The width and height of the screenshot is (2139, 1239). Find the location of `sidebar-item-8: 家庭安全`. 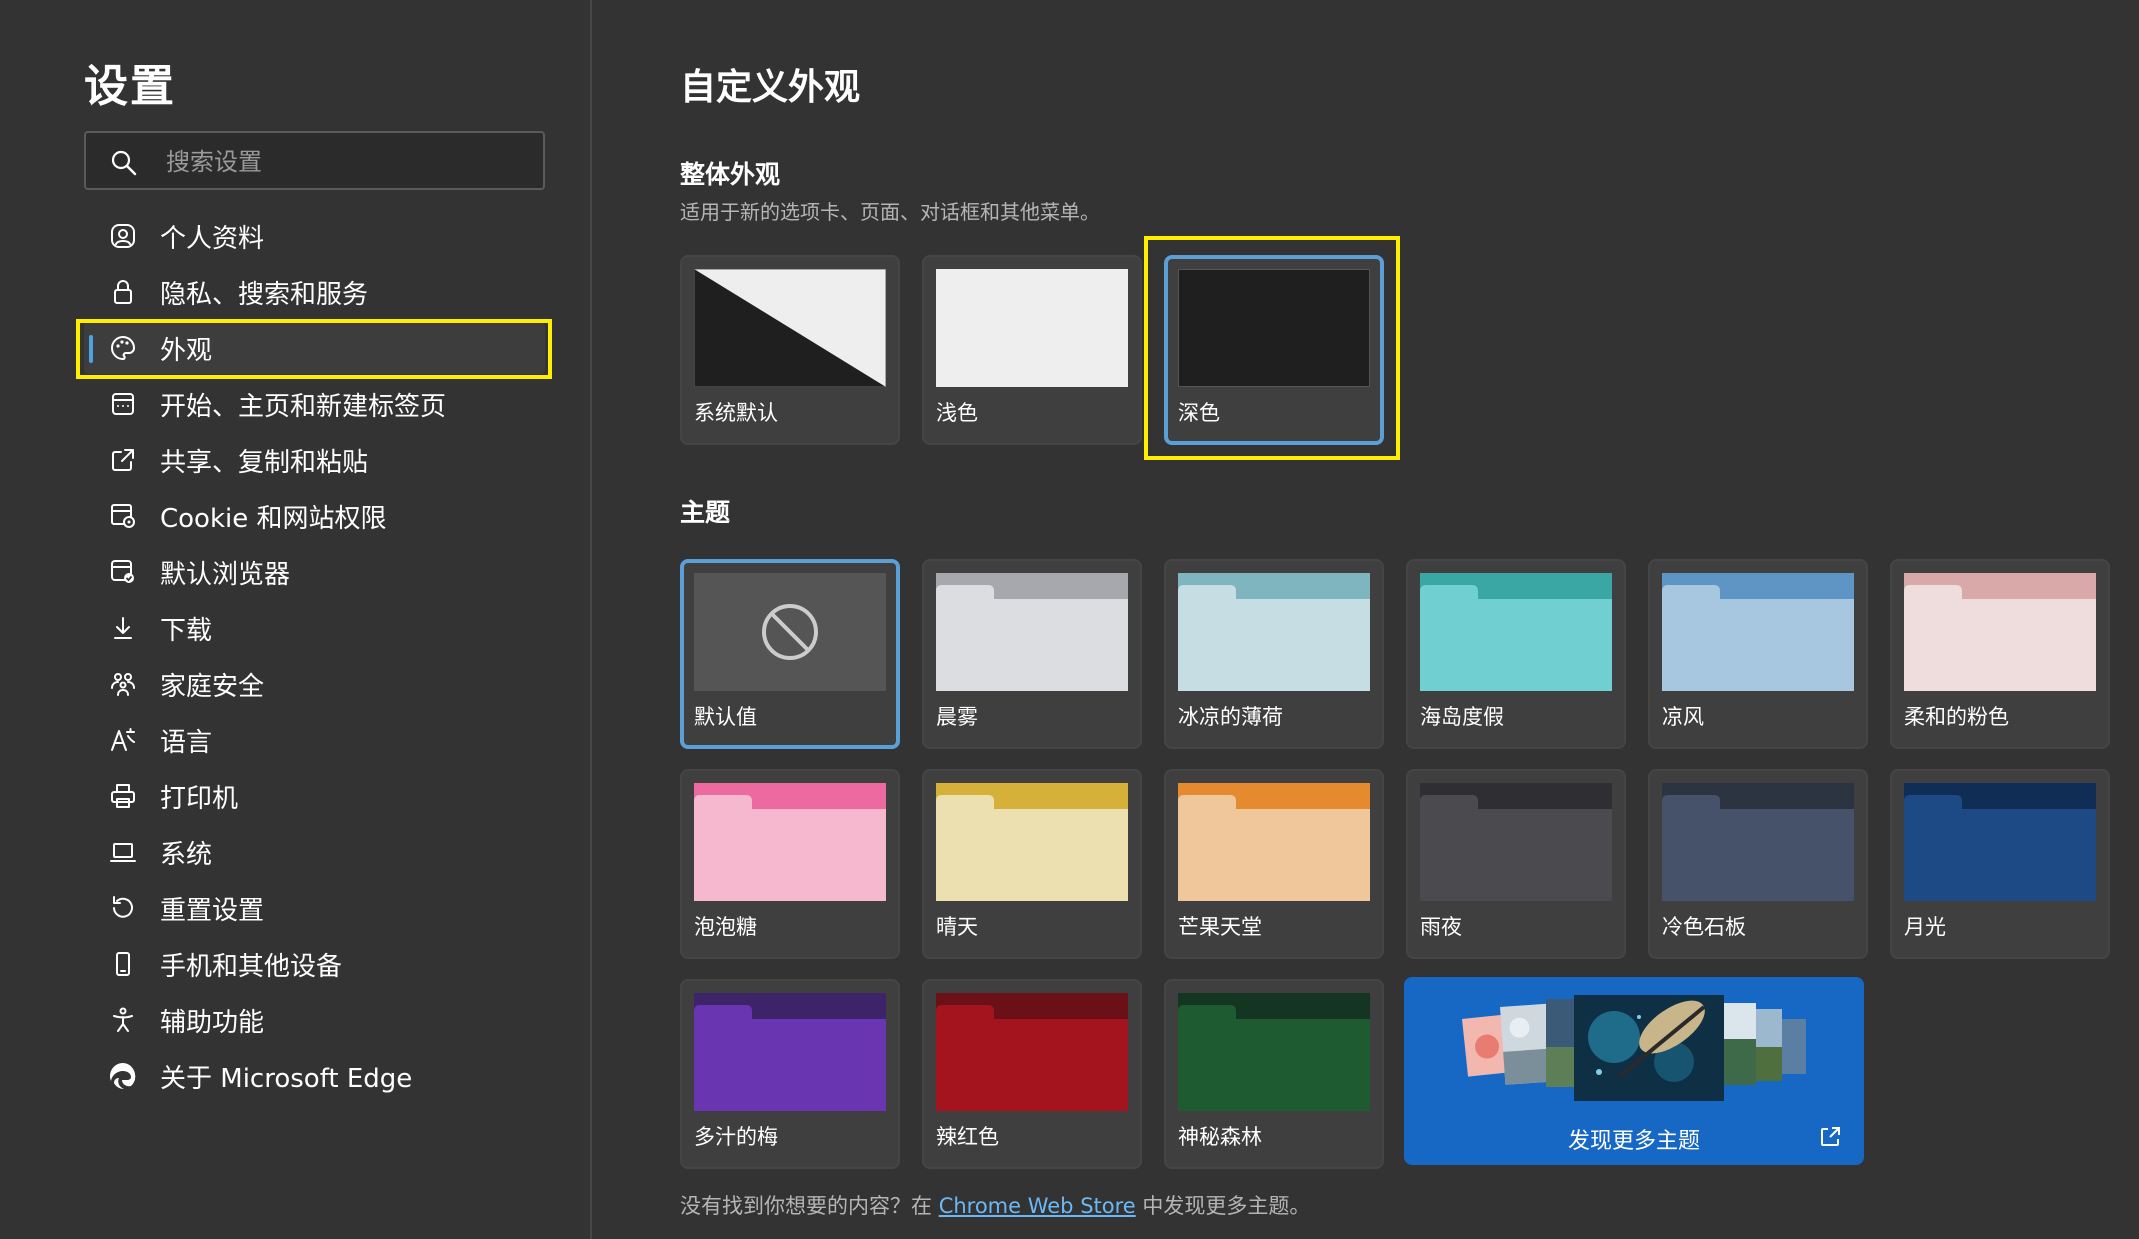

sidebar-item-8: 家庭安全 is located at coordinates (314, 684).